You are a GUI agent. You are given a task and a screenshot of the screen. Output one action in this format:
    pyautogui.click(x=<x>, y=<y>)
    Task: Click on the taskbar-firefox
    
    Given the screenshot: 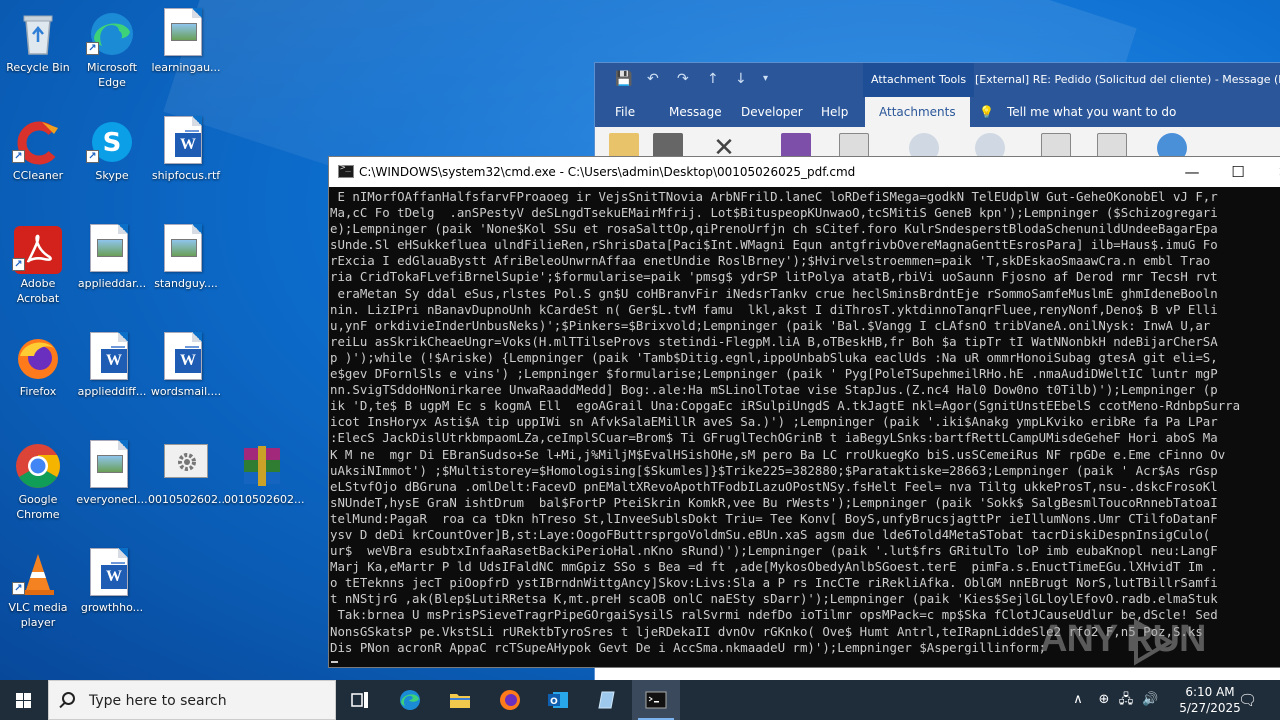 What is the action you would take?
    pyautogui.click(x=510, y=700)
    